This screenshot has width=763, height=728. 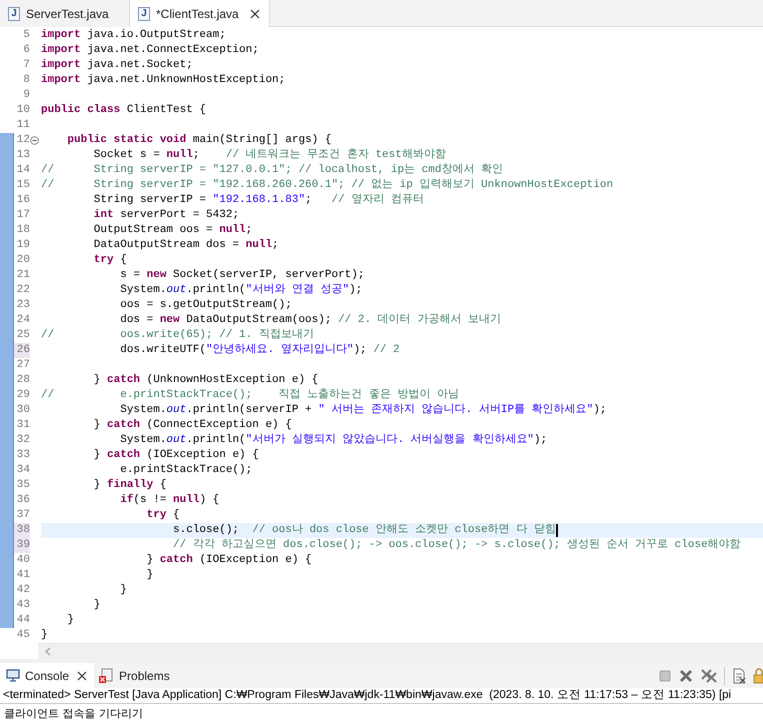 What do you see at coordinates (150, 50) in the screenshot?
I see `code-line: import java.net.ConnectException;` at bounding box center [150, 50].